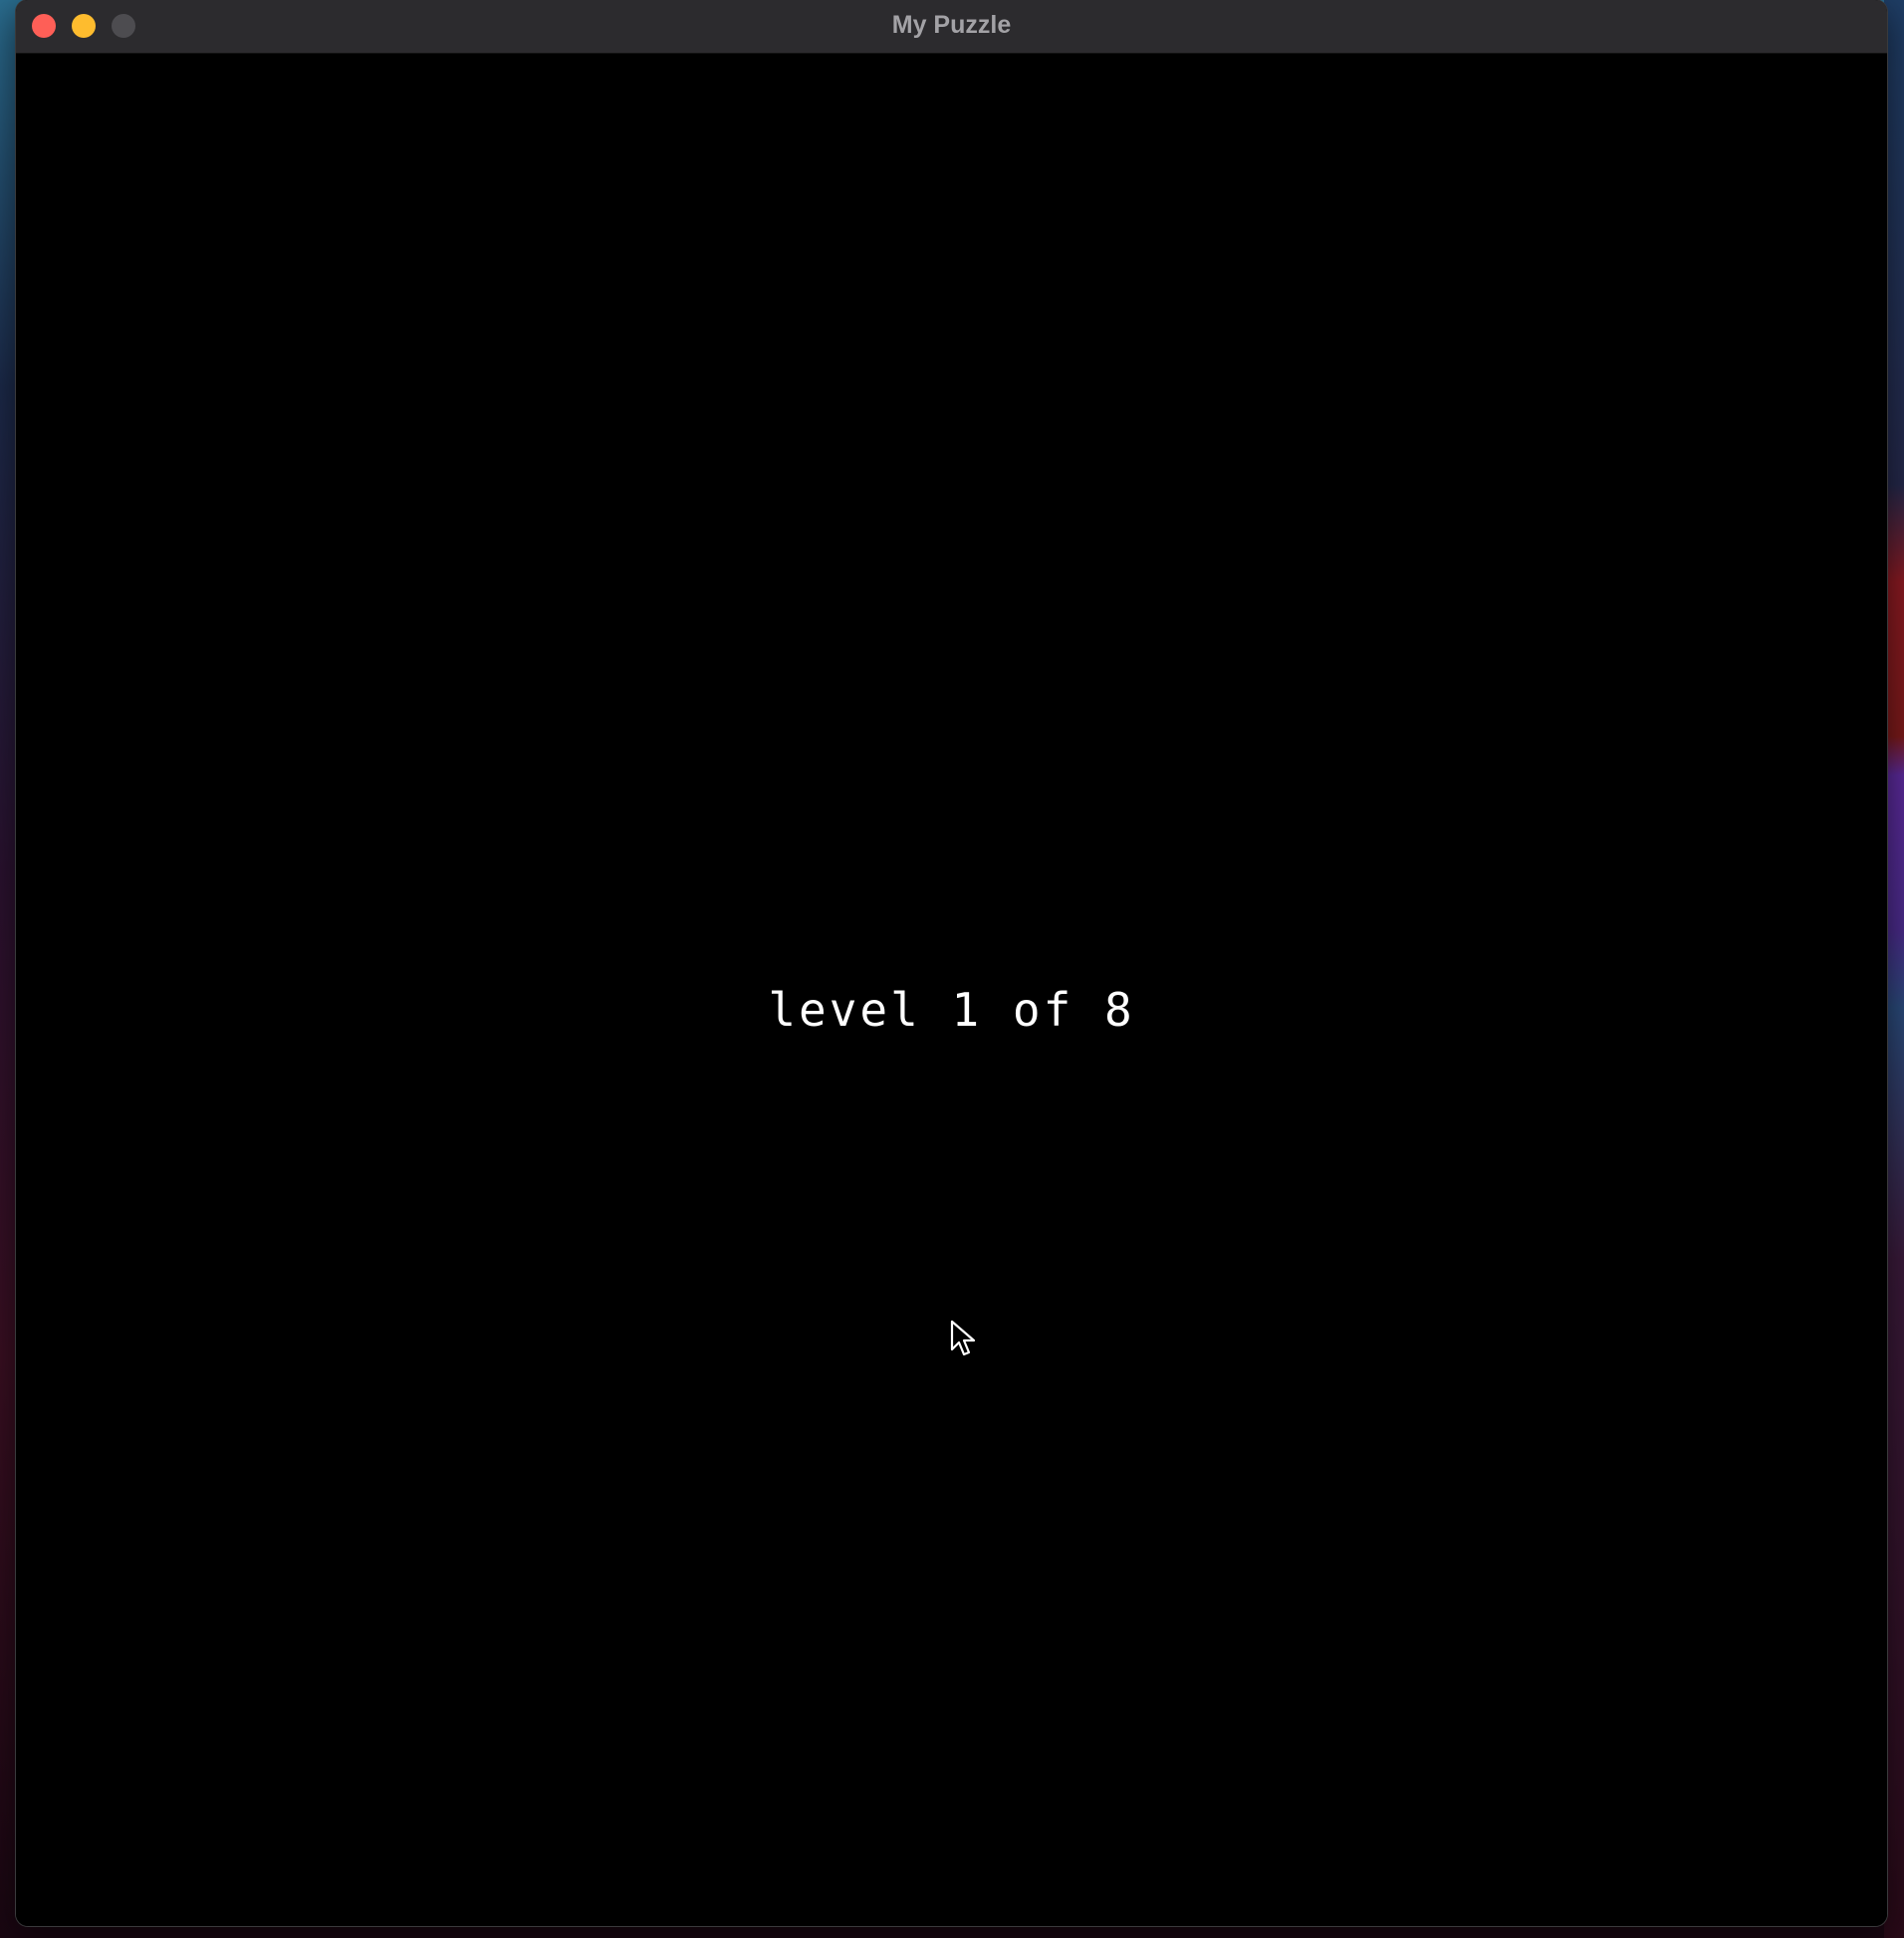 This screenshot has width=1904, height=1938. I want to click on title-bar: My Puzzle, so click(951, 27).